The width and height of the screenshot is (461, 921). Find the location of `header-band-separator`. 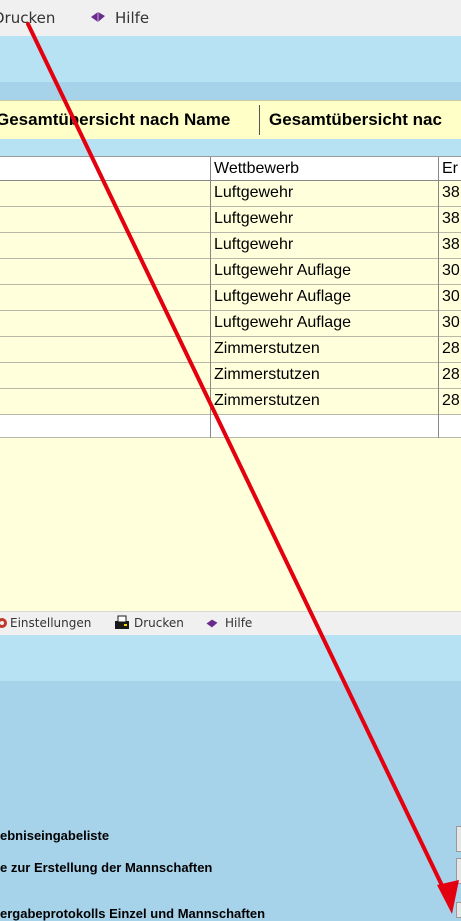

header-band-separator is located at coordinates (230, 91).